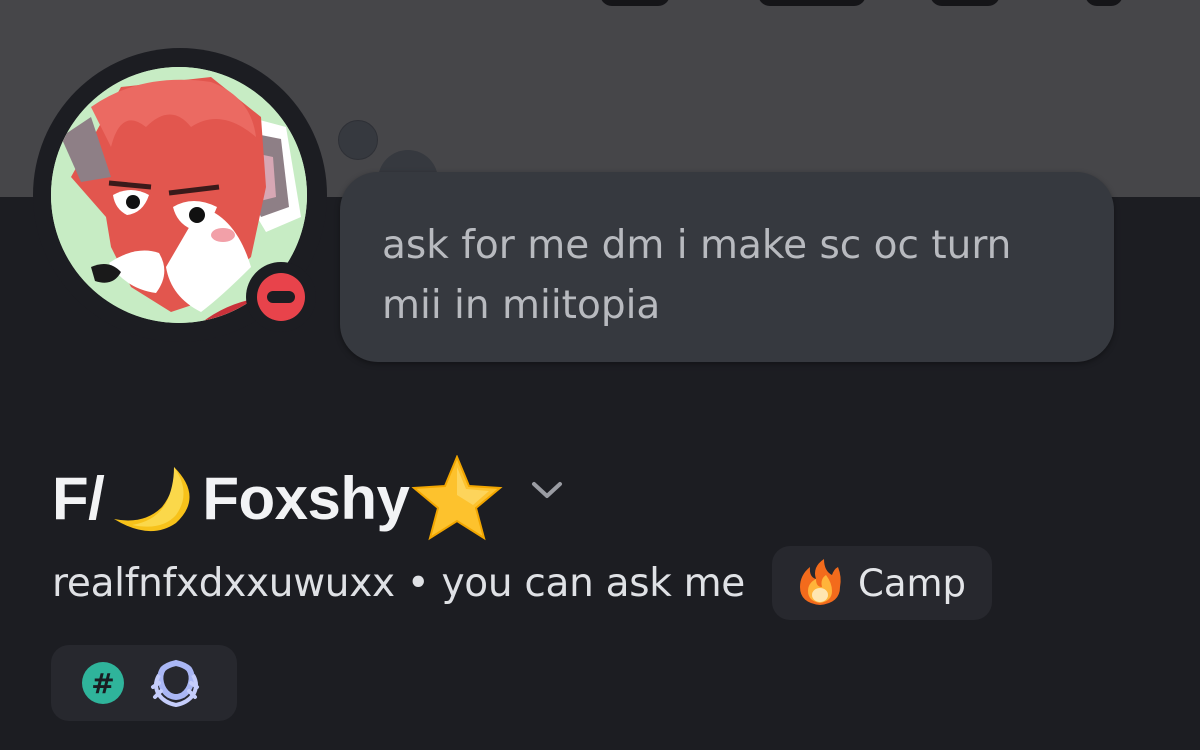 The width and height of the screenshot is (1200, 750). What do you see at coordinates (223, 583) in the screenshot?
I see `username: realfnfxdxxuwuxx` at bounding box center [223, 583].